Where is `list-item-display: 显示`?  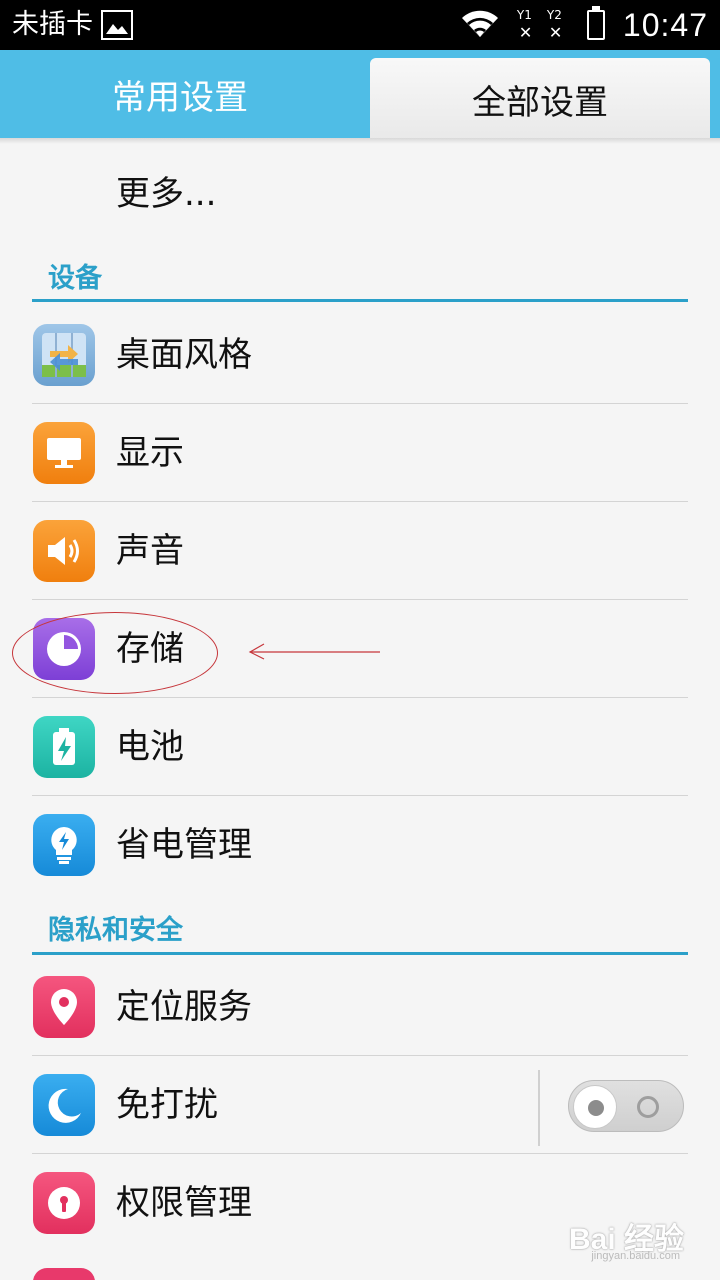
list-item-display: 显示 is located at coordinates (360, 453).